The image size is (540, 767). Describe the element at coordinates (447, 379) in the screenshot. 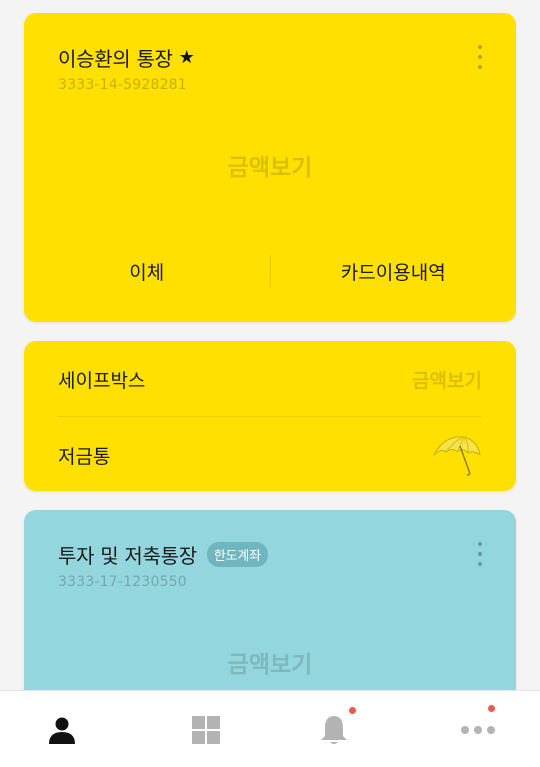

I see `safebox-show-amount-button: 금액보기` at that location.